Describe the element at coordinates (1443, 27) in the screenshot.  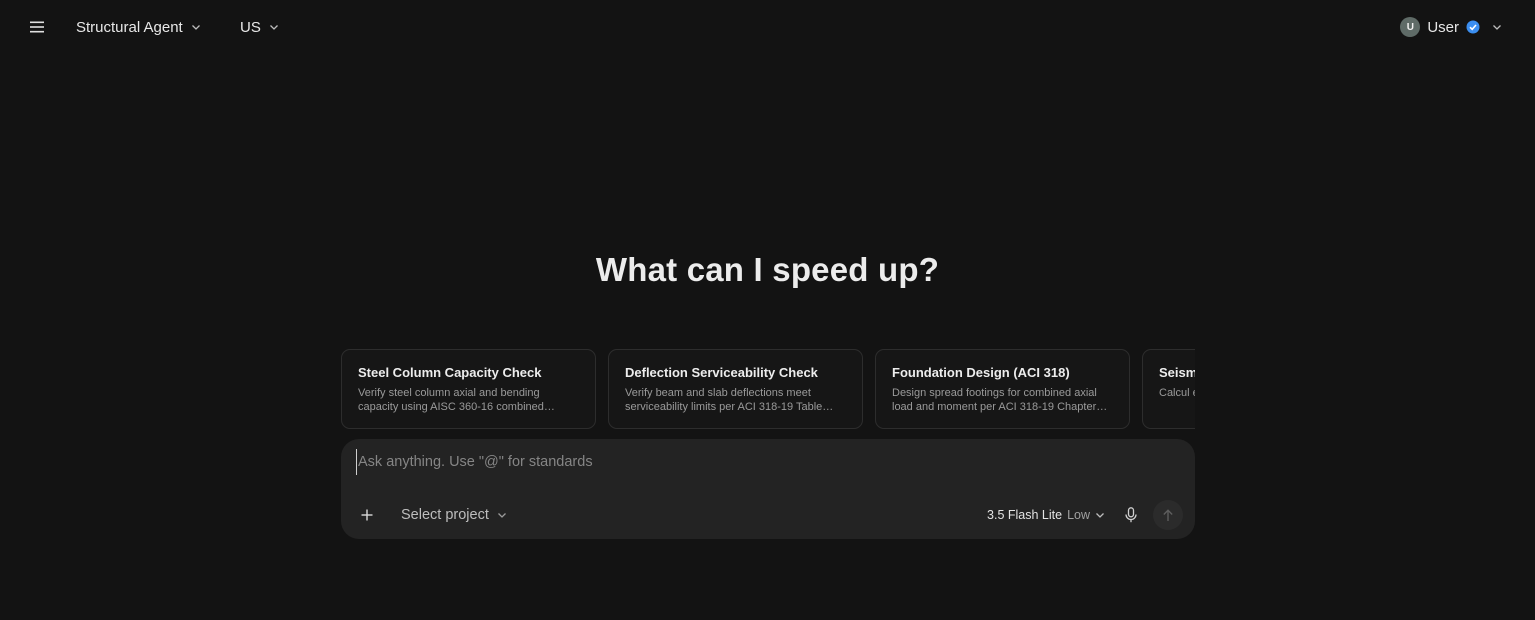
I see `user-name: User` at that location.